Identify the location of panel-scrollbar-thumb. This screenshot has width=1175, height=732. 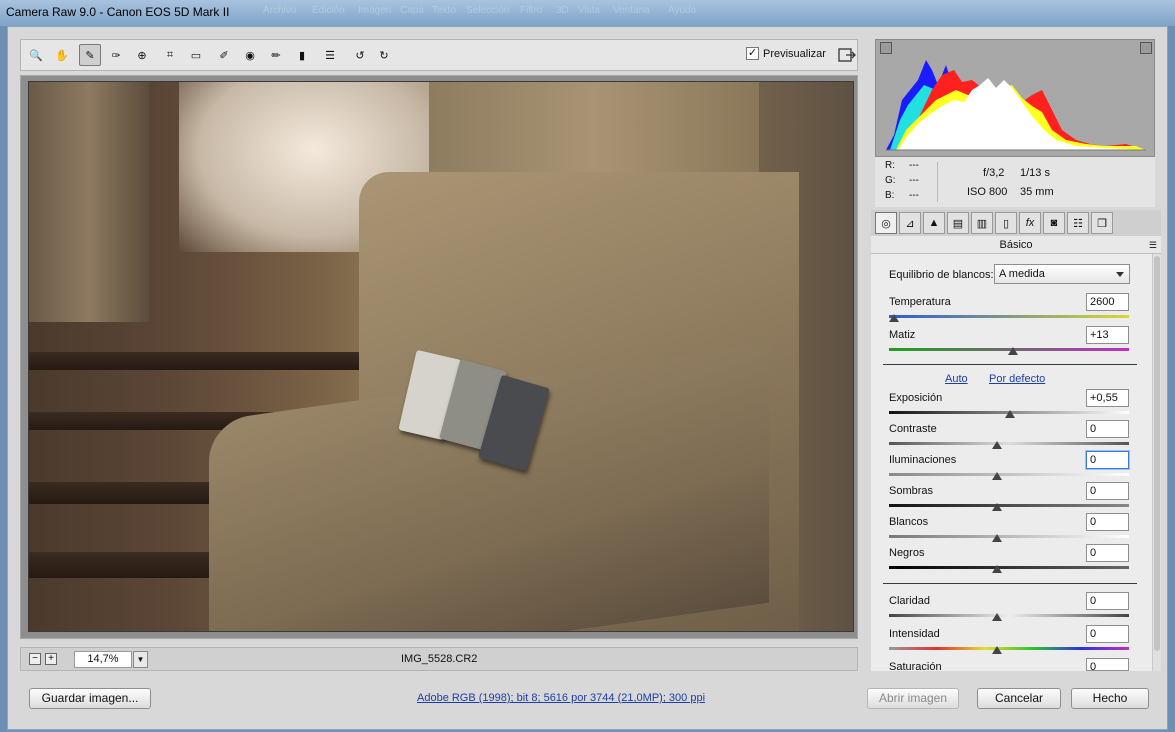
(1157, 453).